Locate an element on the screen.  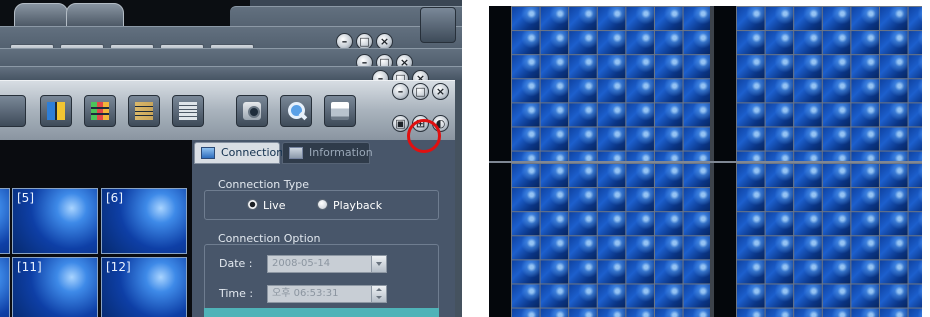
layout-5x5-button is located at coordinates (188, 111).